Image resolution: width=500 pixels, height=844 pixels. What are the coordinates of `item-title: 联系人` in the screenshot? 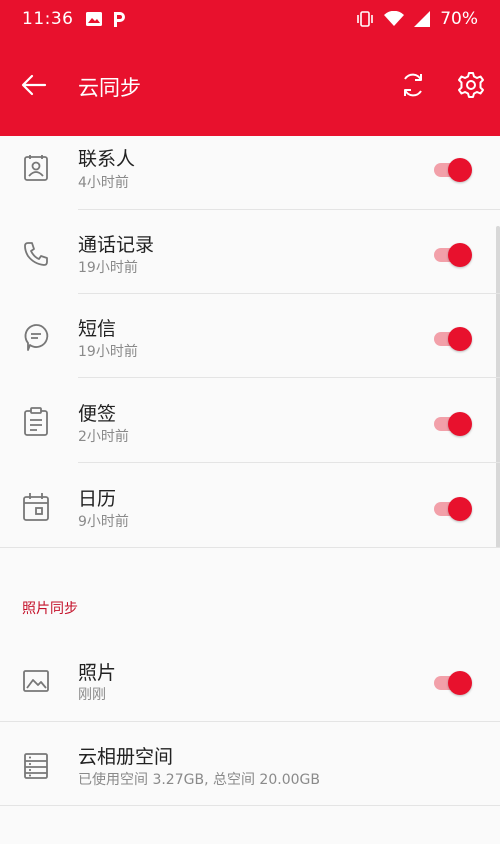 It's located at (107, 159).